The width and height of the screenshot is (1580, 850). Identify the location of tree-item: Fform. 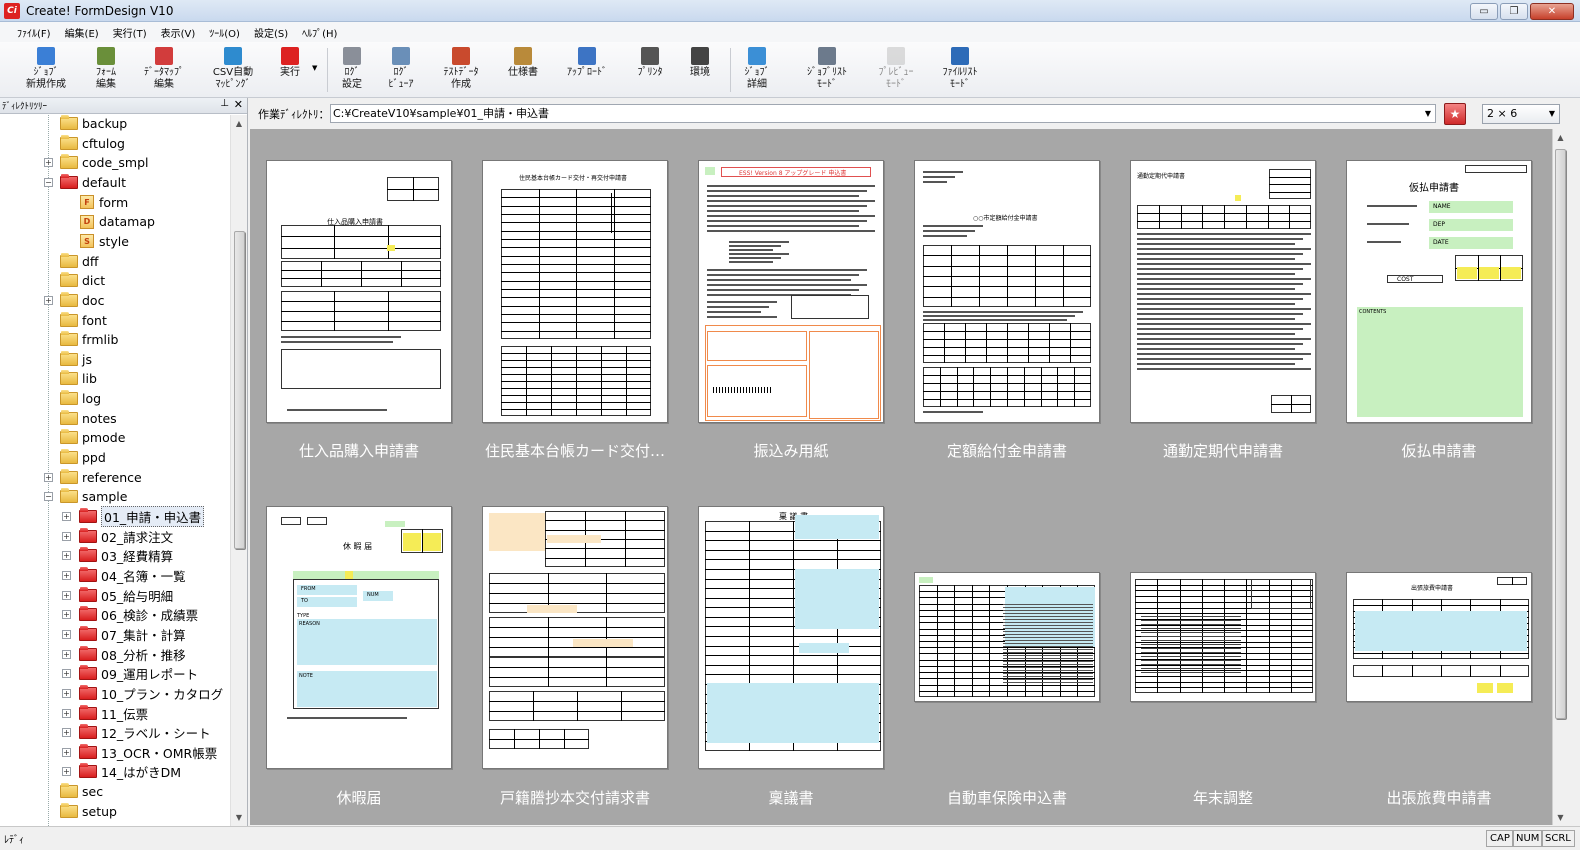
(104, 202).